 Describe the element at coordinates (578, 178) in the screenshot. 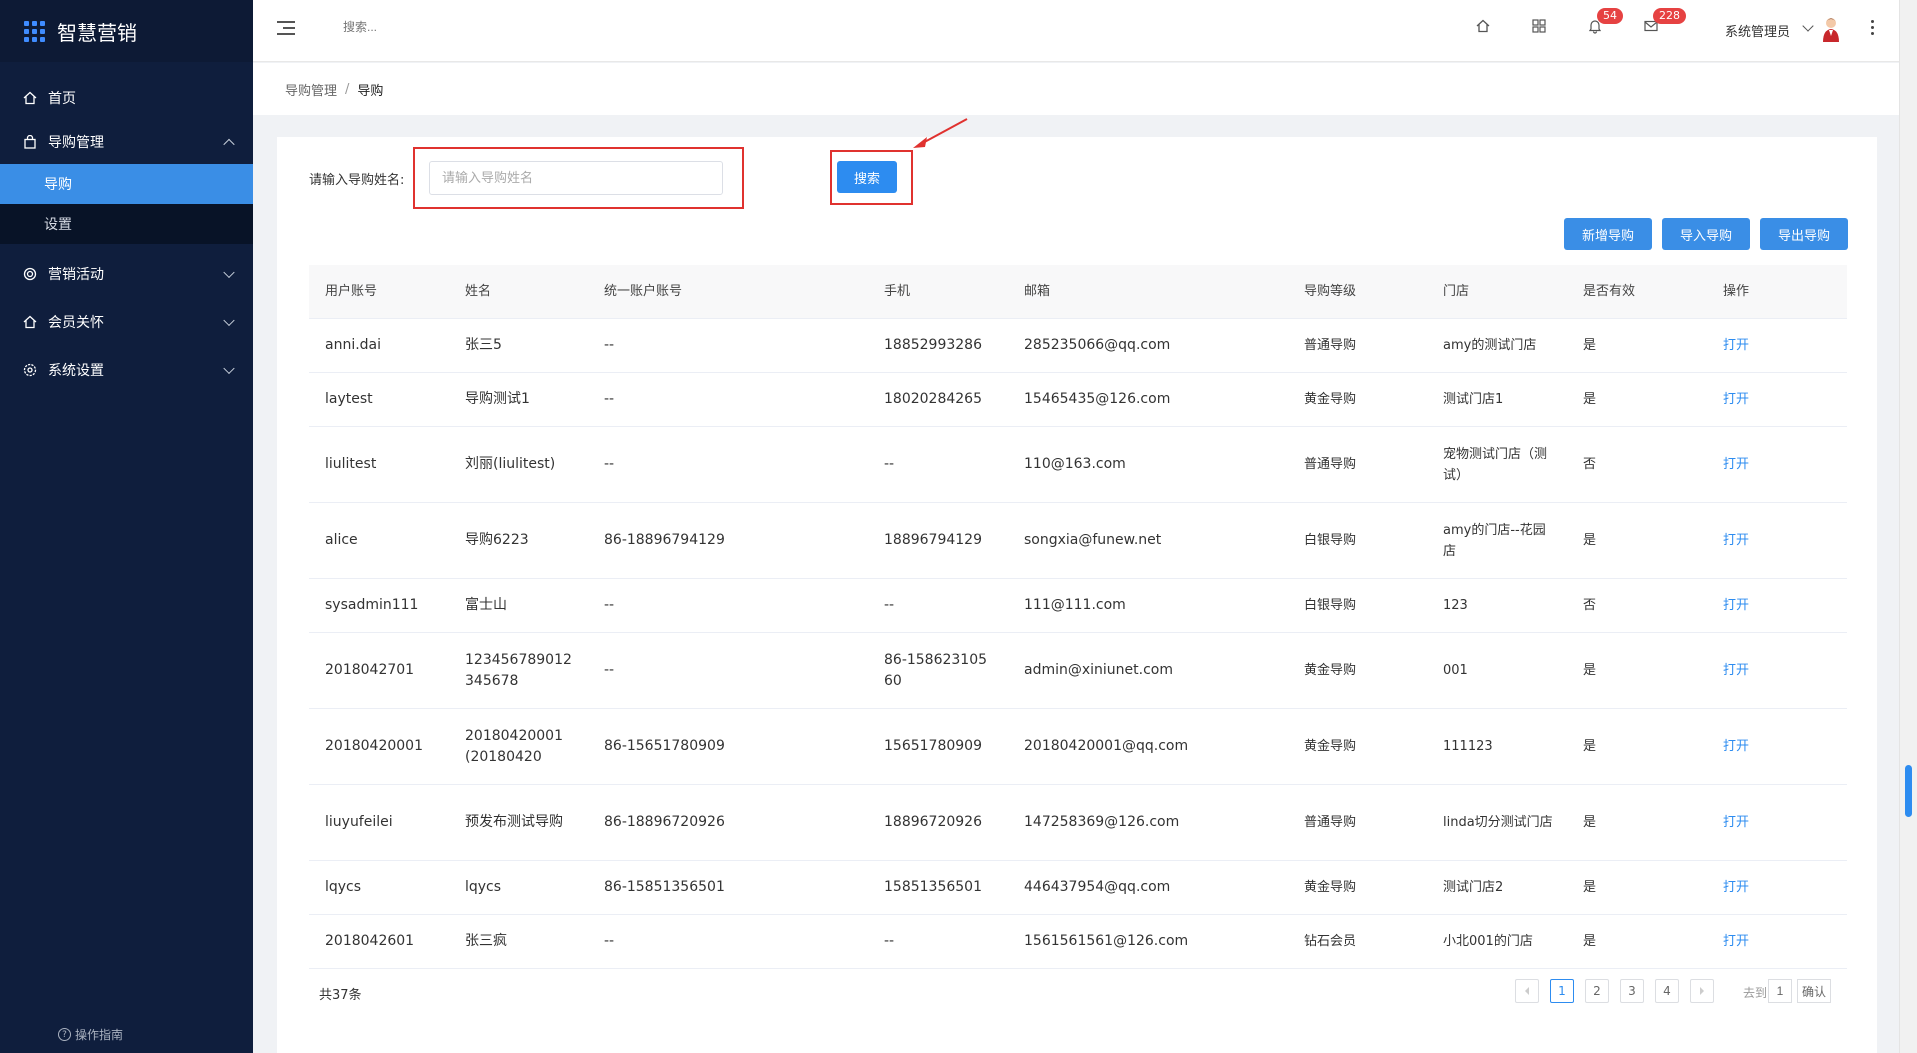

I see `highlight-box-input` at that location.